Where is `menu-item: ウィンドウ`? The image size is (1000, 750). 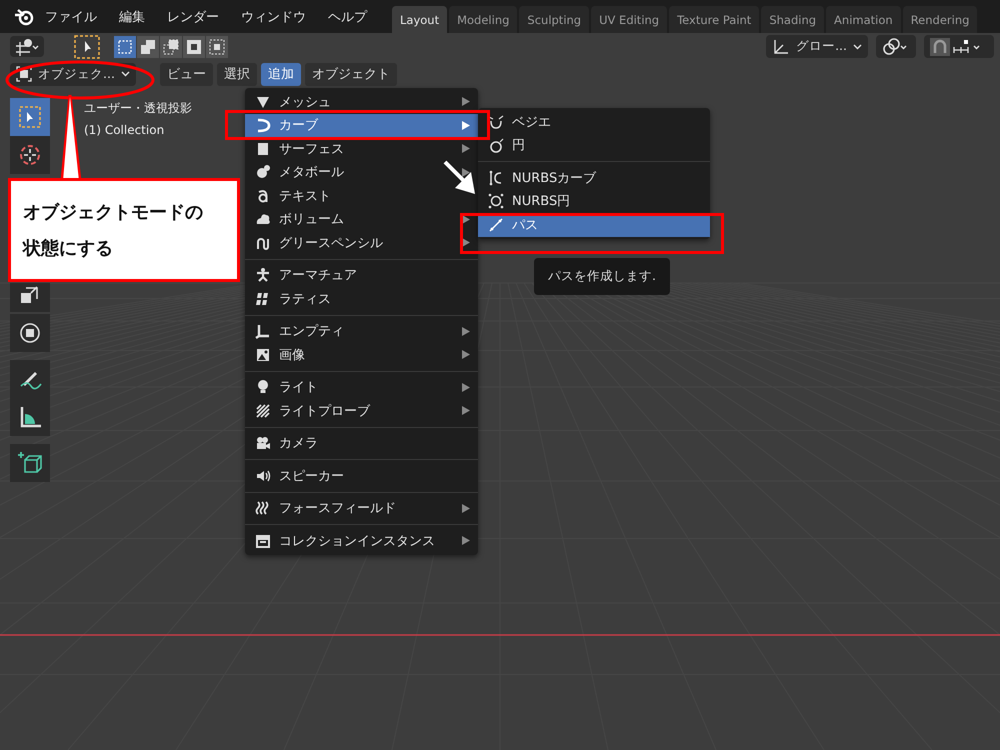
menu-item: ウィンドウ is located at coordinates (273, 17).